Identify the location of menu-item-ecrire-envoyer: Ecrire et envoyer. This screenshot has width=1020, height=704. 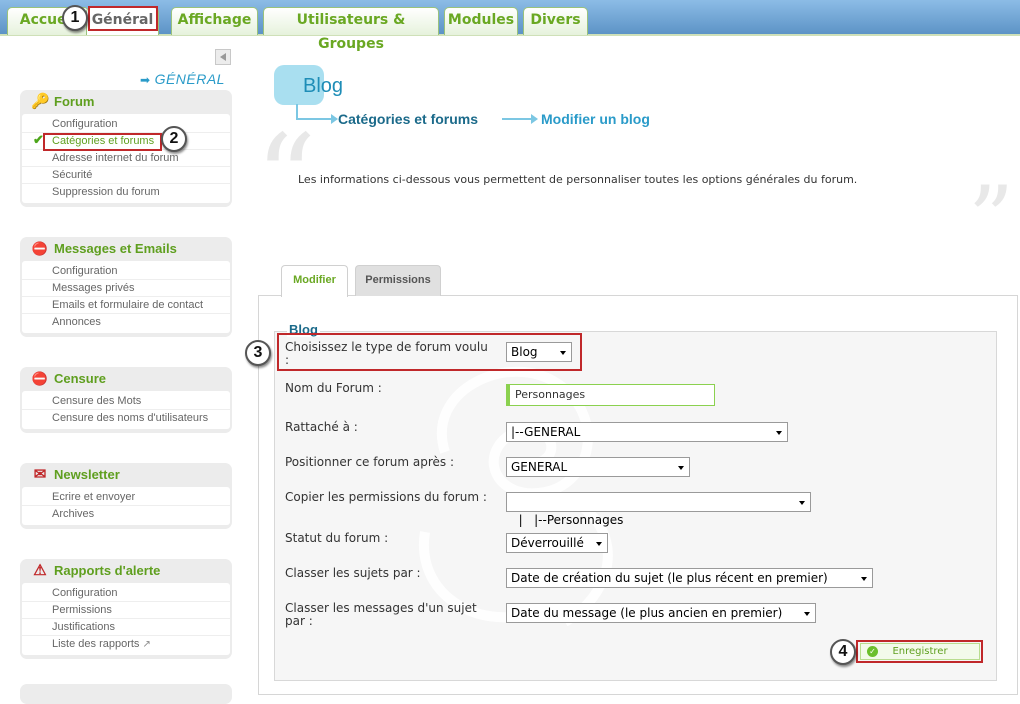
(126, 497).